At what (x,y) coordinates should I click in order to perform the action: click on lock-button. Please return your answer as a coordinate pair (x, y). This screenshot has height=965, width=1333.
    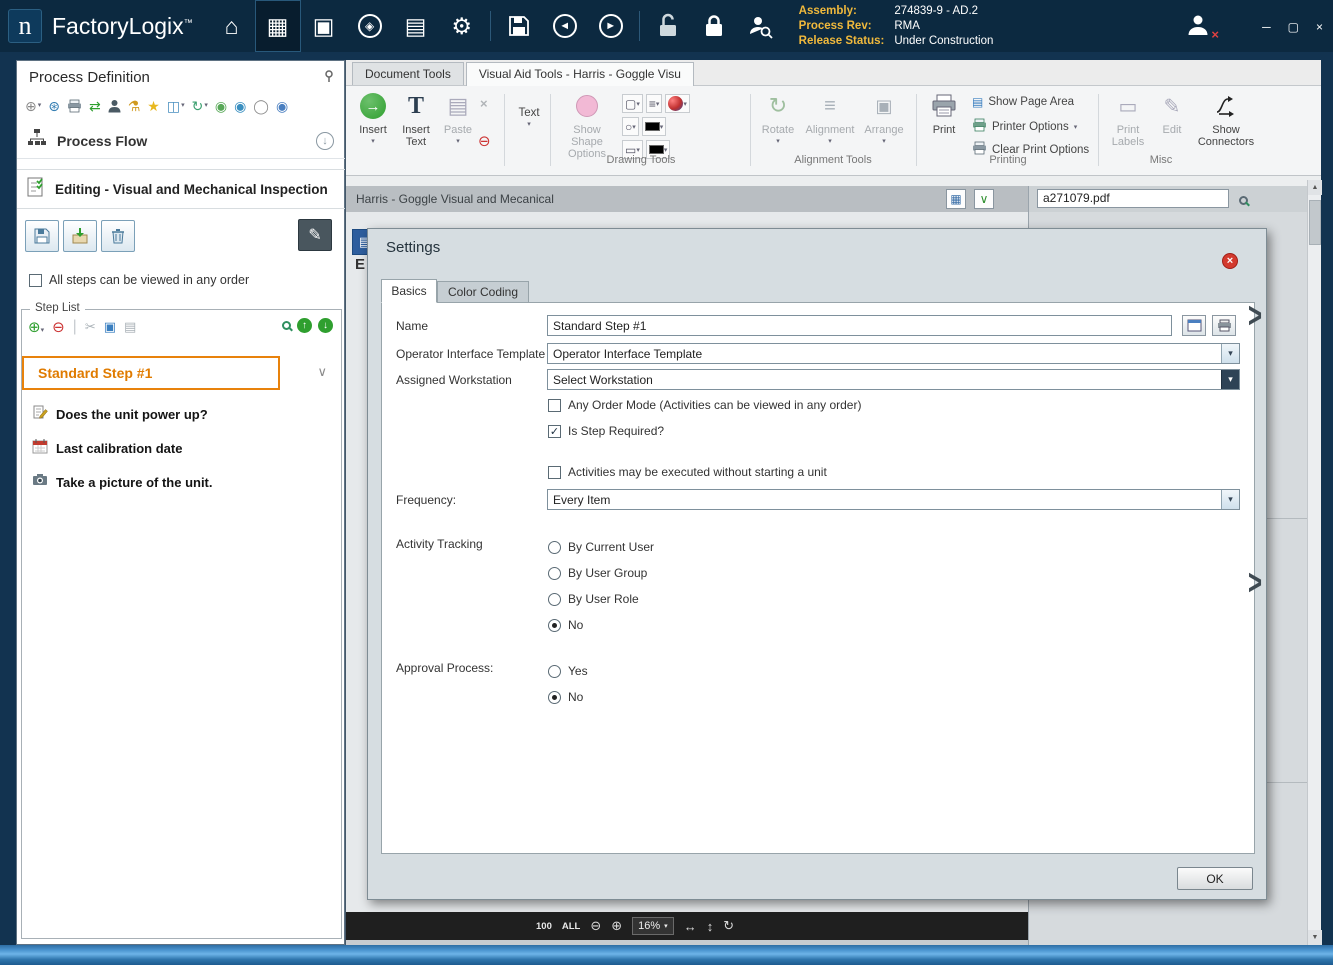
    Looking at the image, I should click on (714, 26).